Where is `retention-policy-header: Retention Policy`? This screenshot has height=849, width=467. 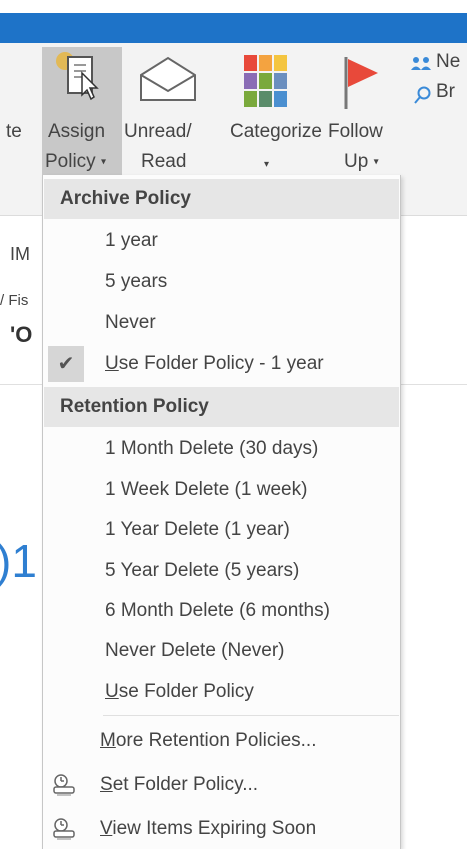
retention-policy-header: Retention Policy is located at coordinates (221, 407).